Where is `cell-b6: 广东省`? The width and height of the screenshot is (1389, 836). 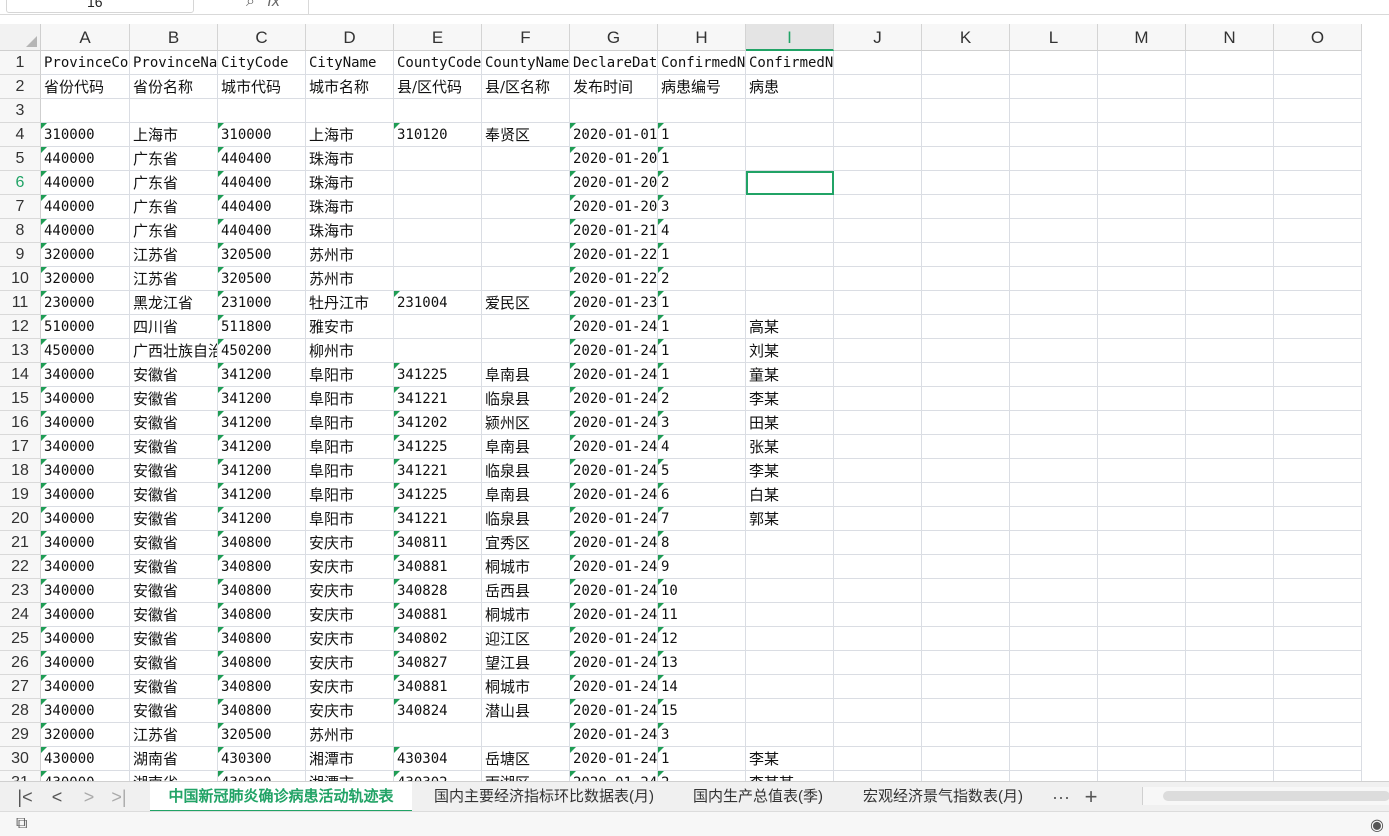
cell-b6: 广东省 is located at coordinates (174, 183).